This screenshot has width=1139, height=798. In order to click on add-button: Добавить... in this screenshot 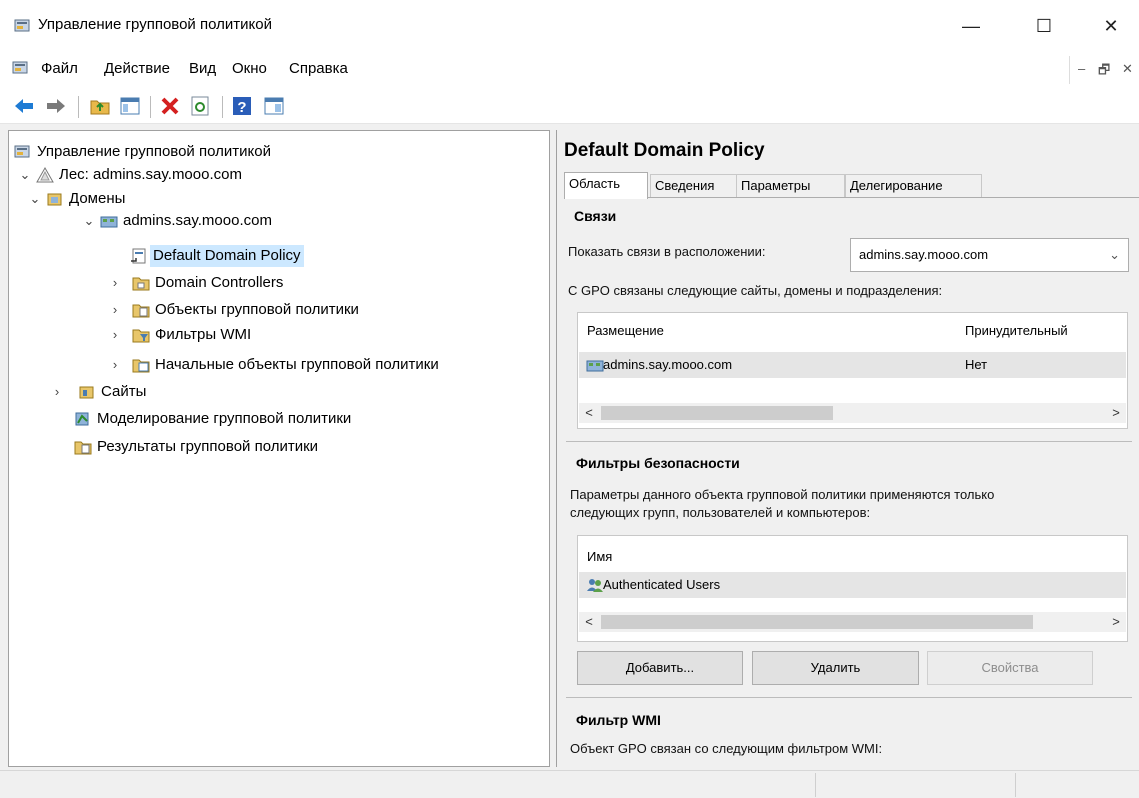, I will do `click(660, 668)`.